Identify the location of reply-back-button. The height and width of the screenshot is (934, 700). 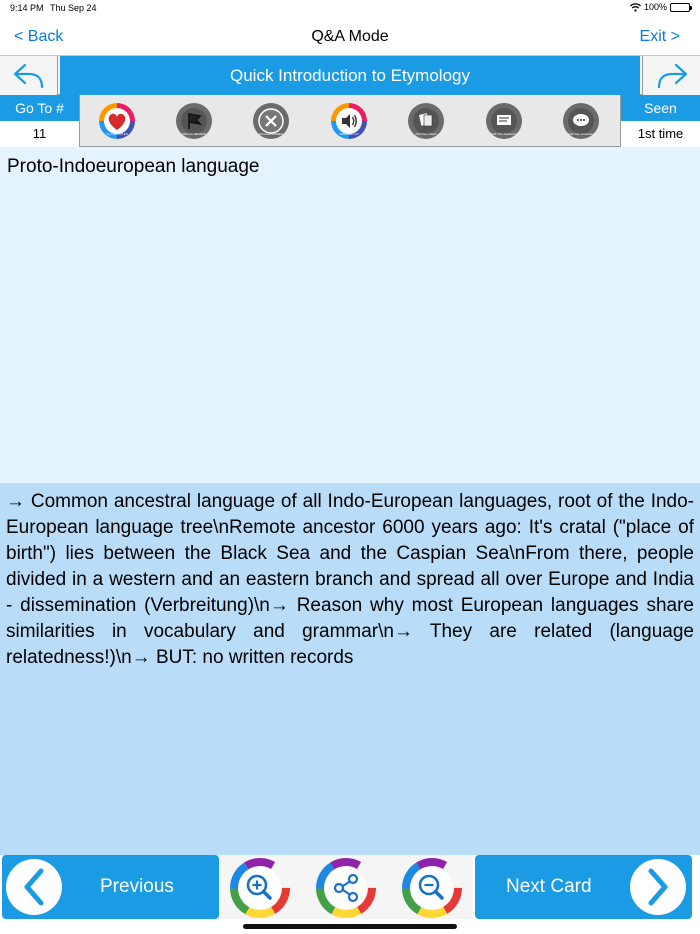
(29, 75).